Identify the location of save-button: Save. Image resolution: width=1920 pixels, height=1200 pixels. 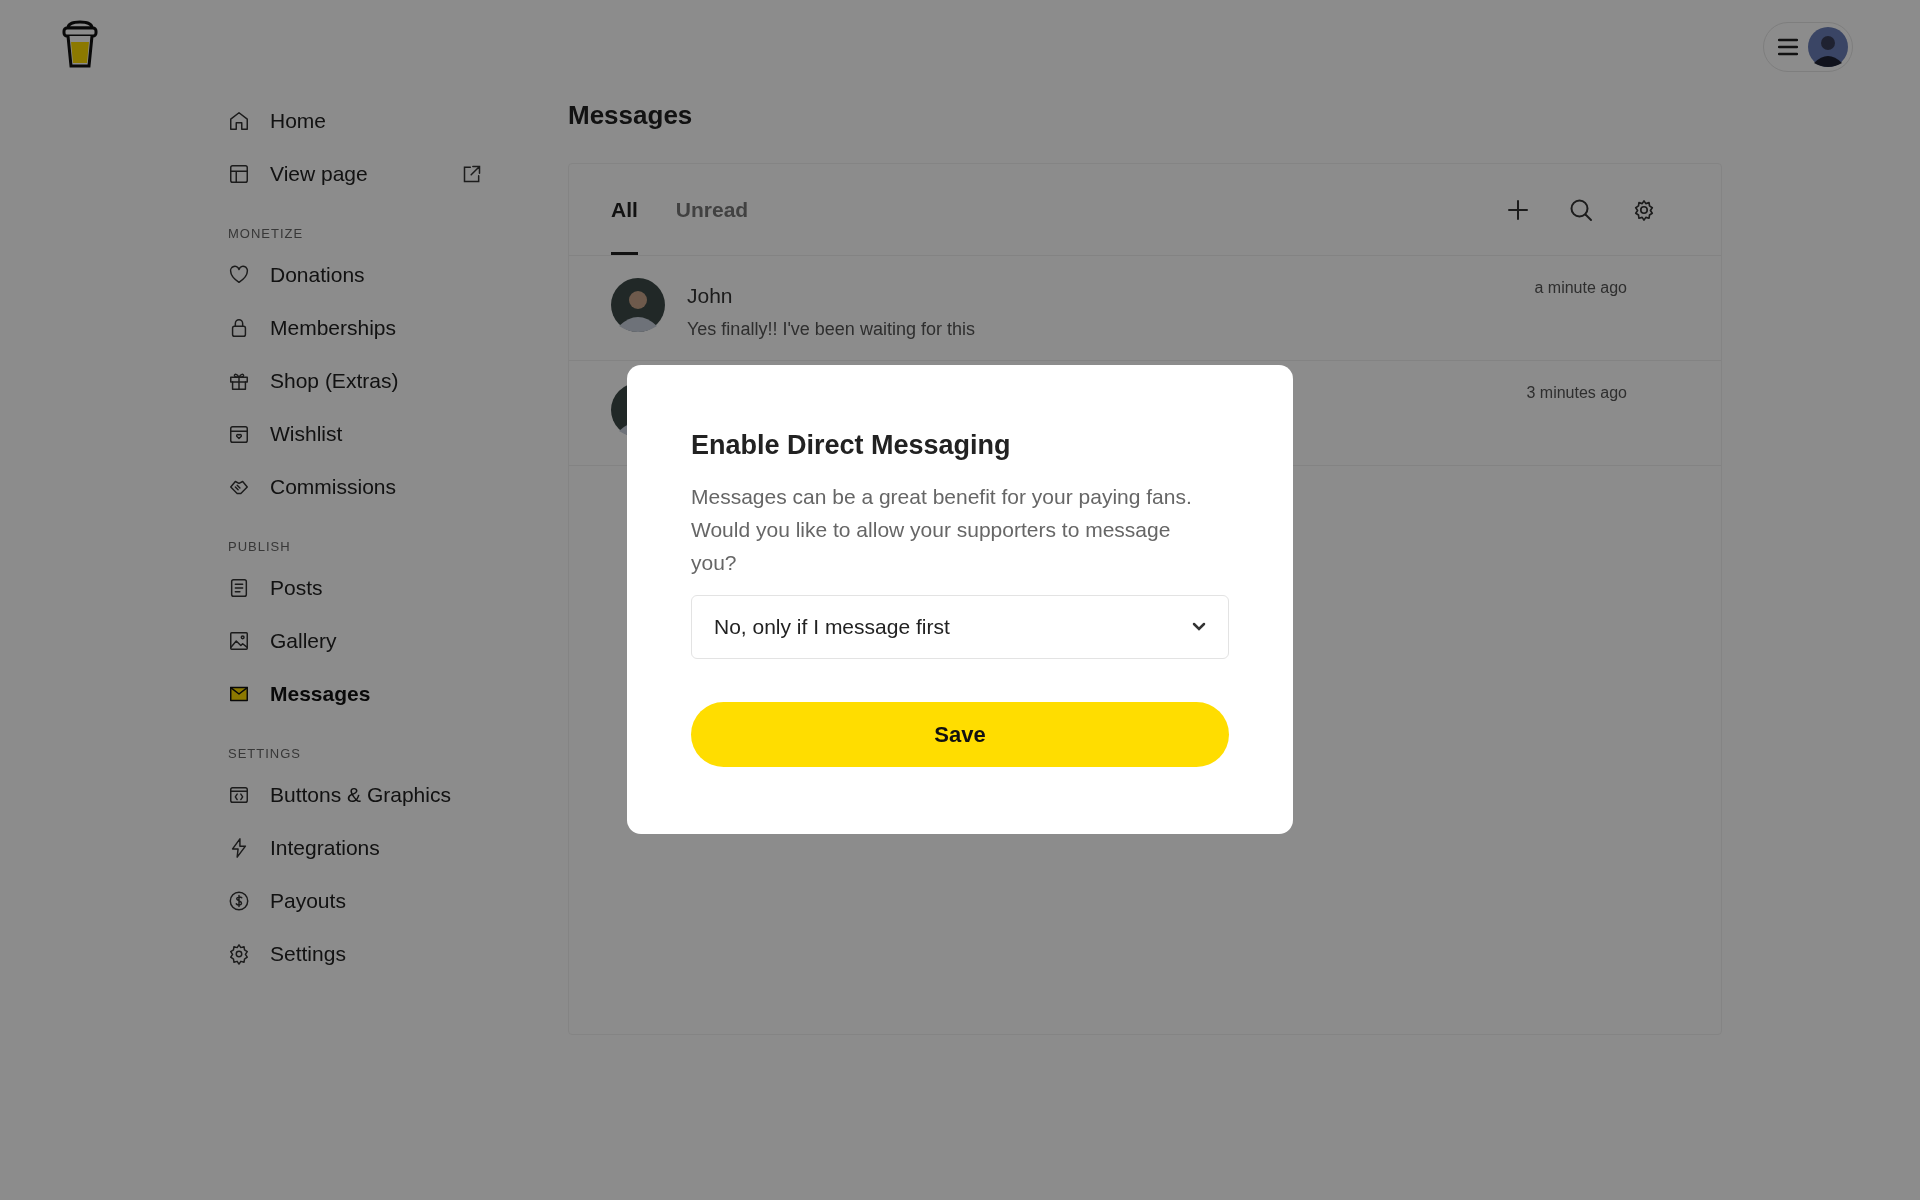
(960, 734).